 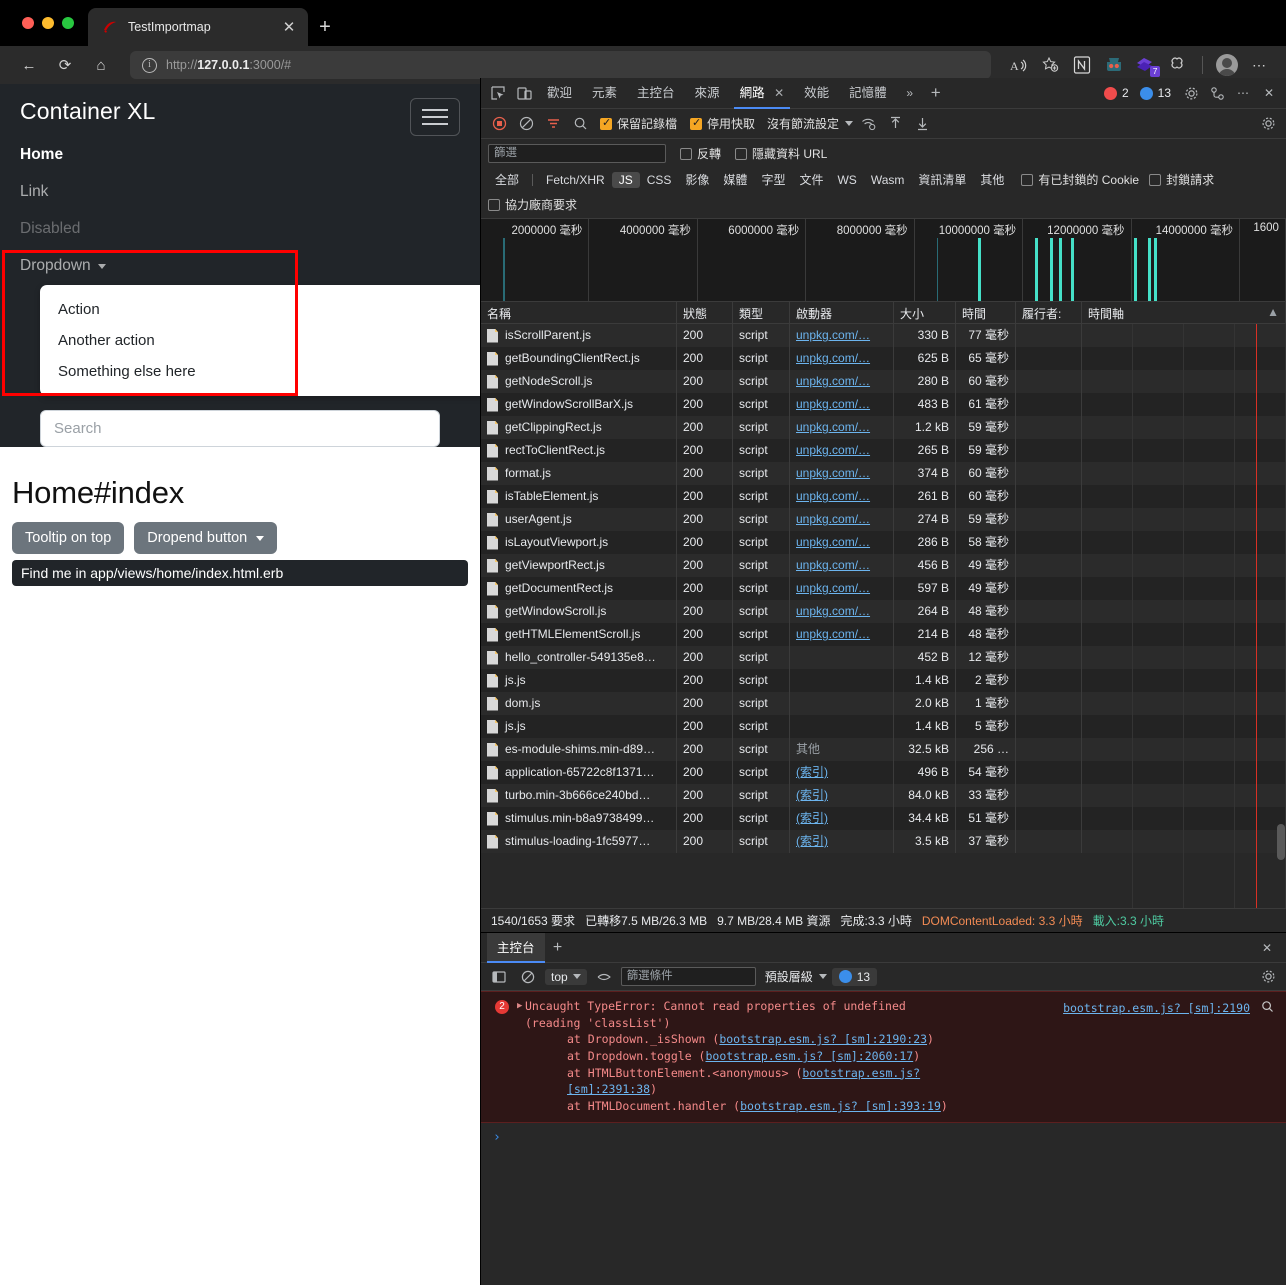 I want to click on add-favorite-icon, so click(x=1050, y=65).